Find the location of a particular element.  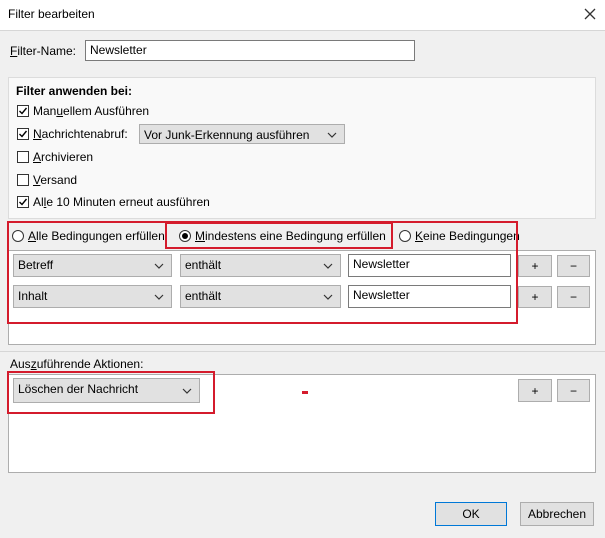

ok-button: OK is located at coordinates (471, 514).